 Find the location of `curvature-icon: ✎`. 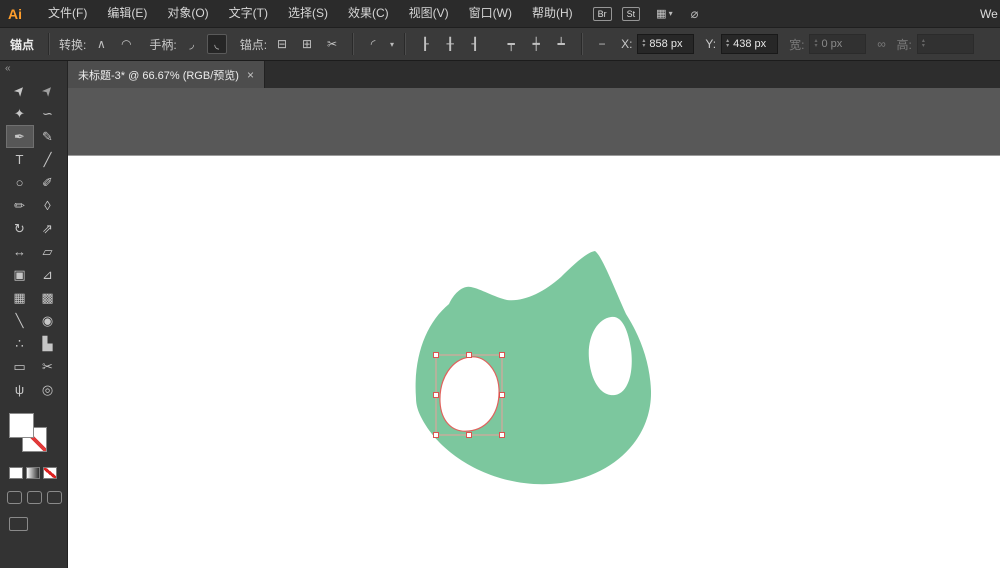

curvature-icon: ✎ is located at coordinates (47, 136).